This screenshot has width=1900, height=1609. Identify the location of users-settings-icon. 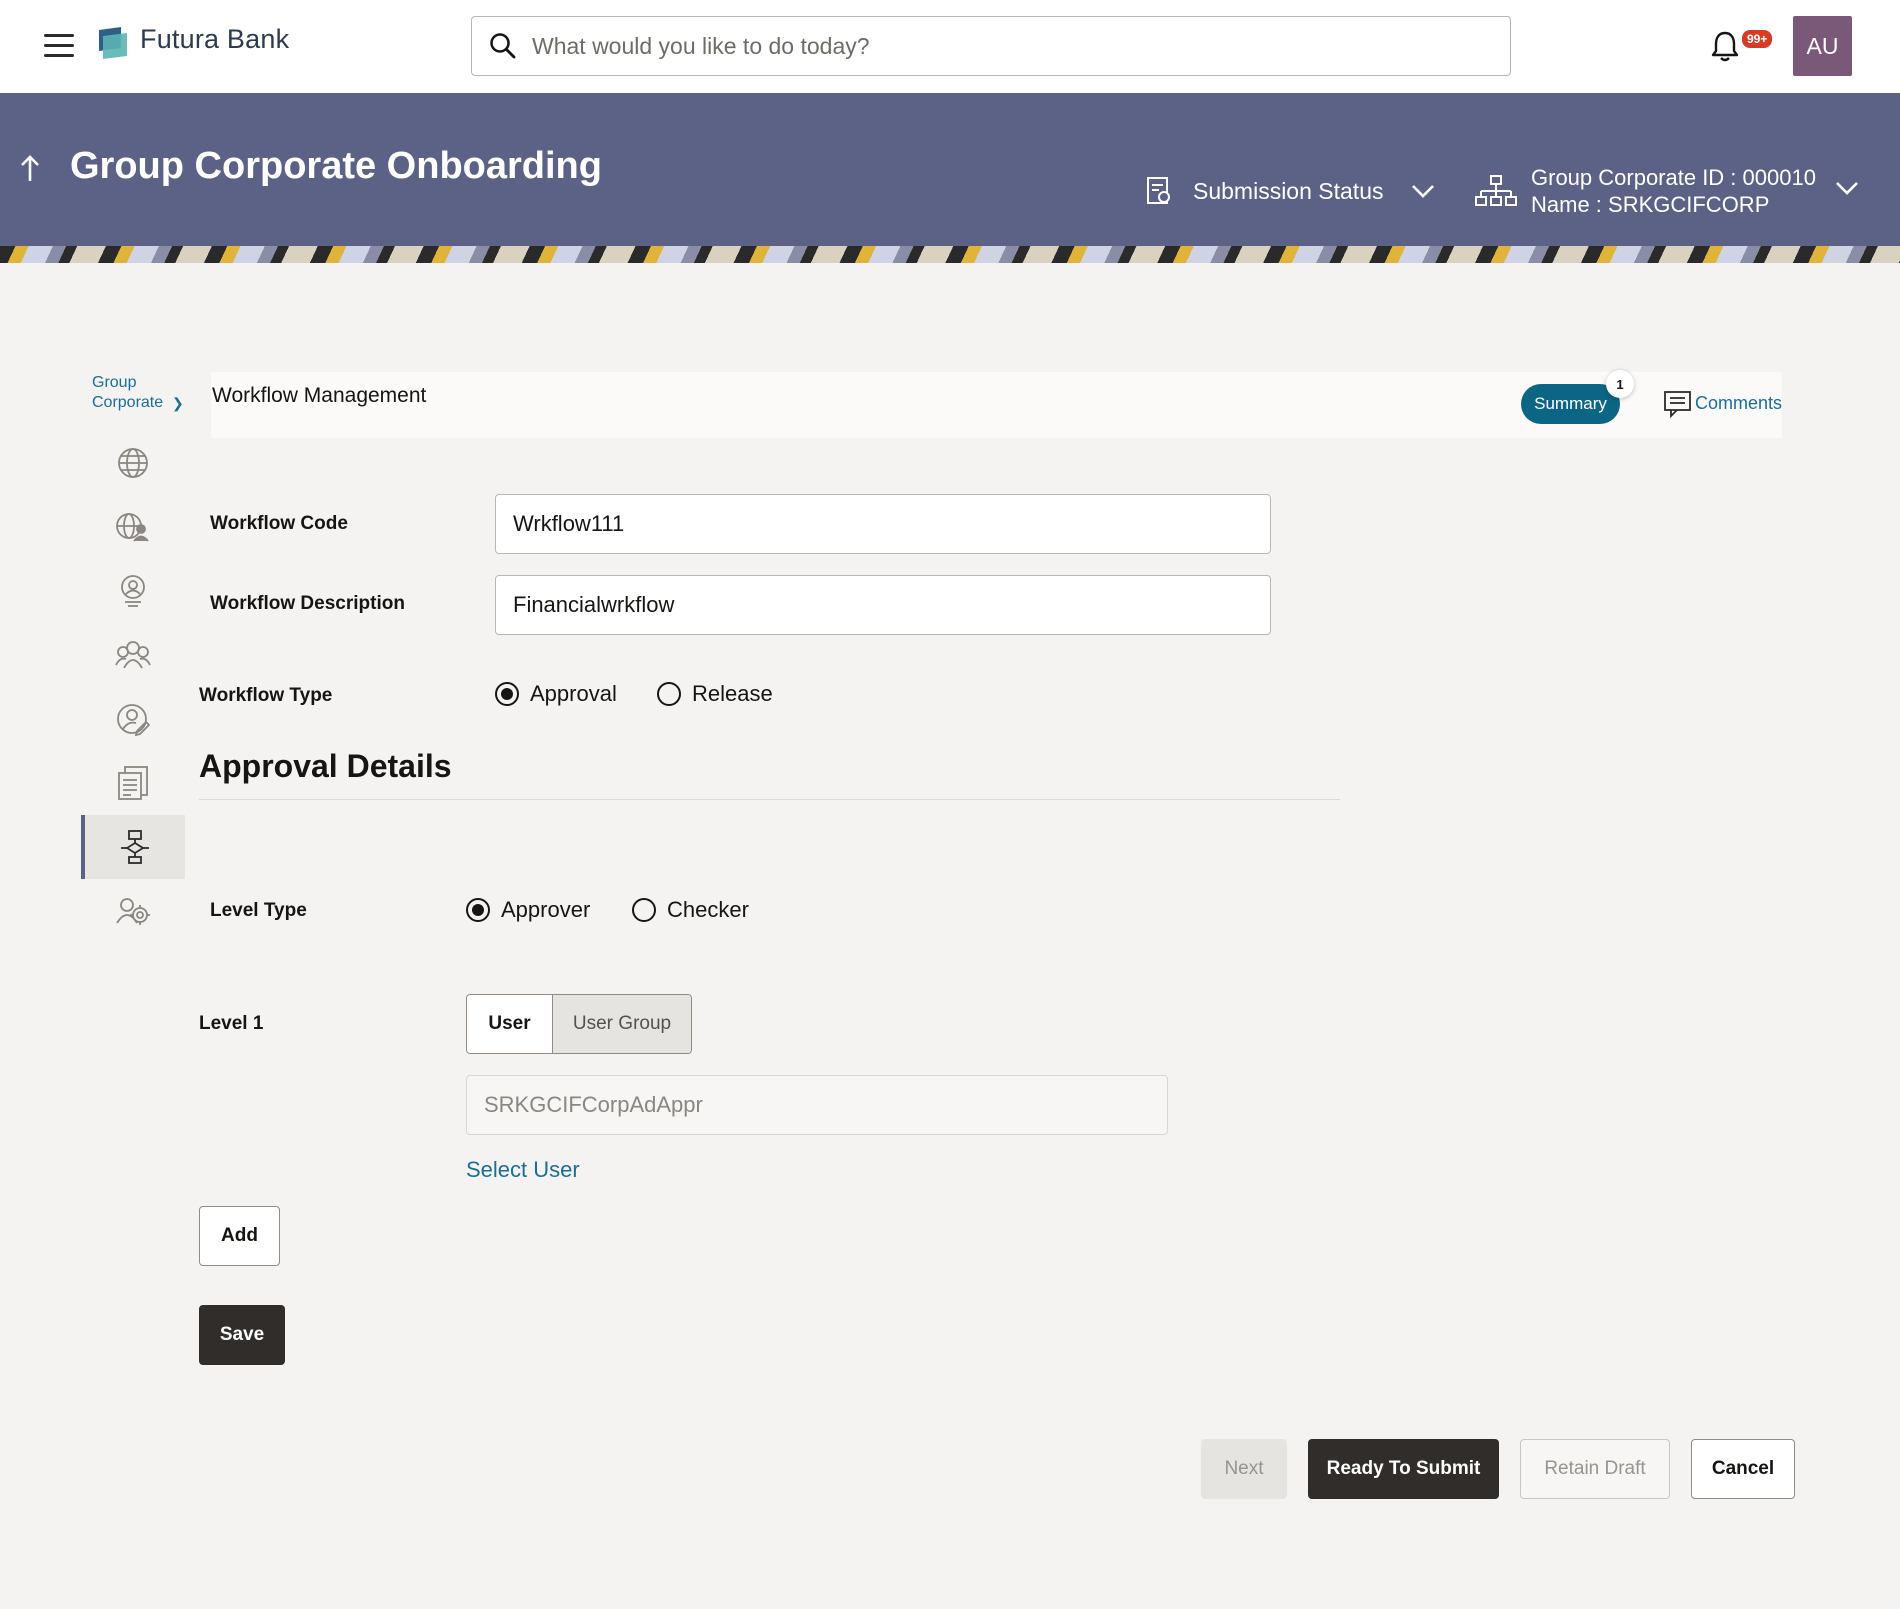
(133, 911).